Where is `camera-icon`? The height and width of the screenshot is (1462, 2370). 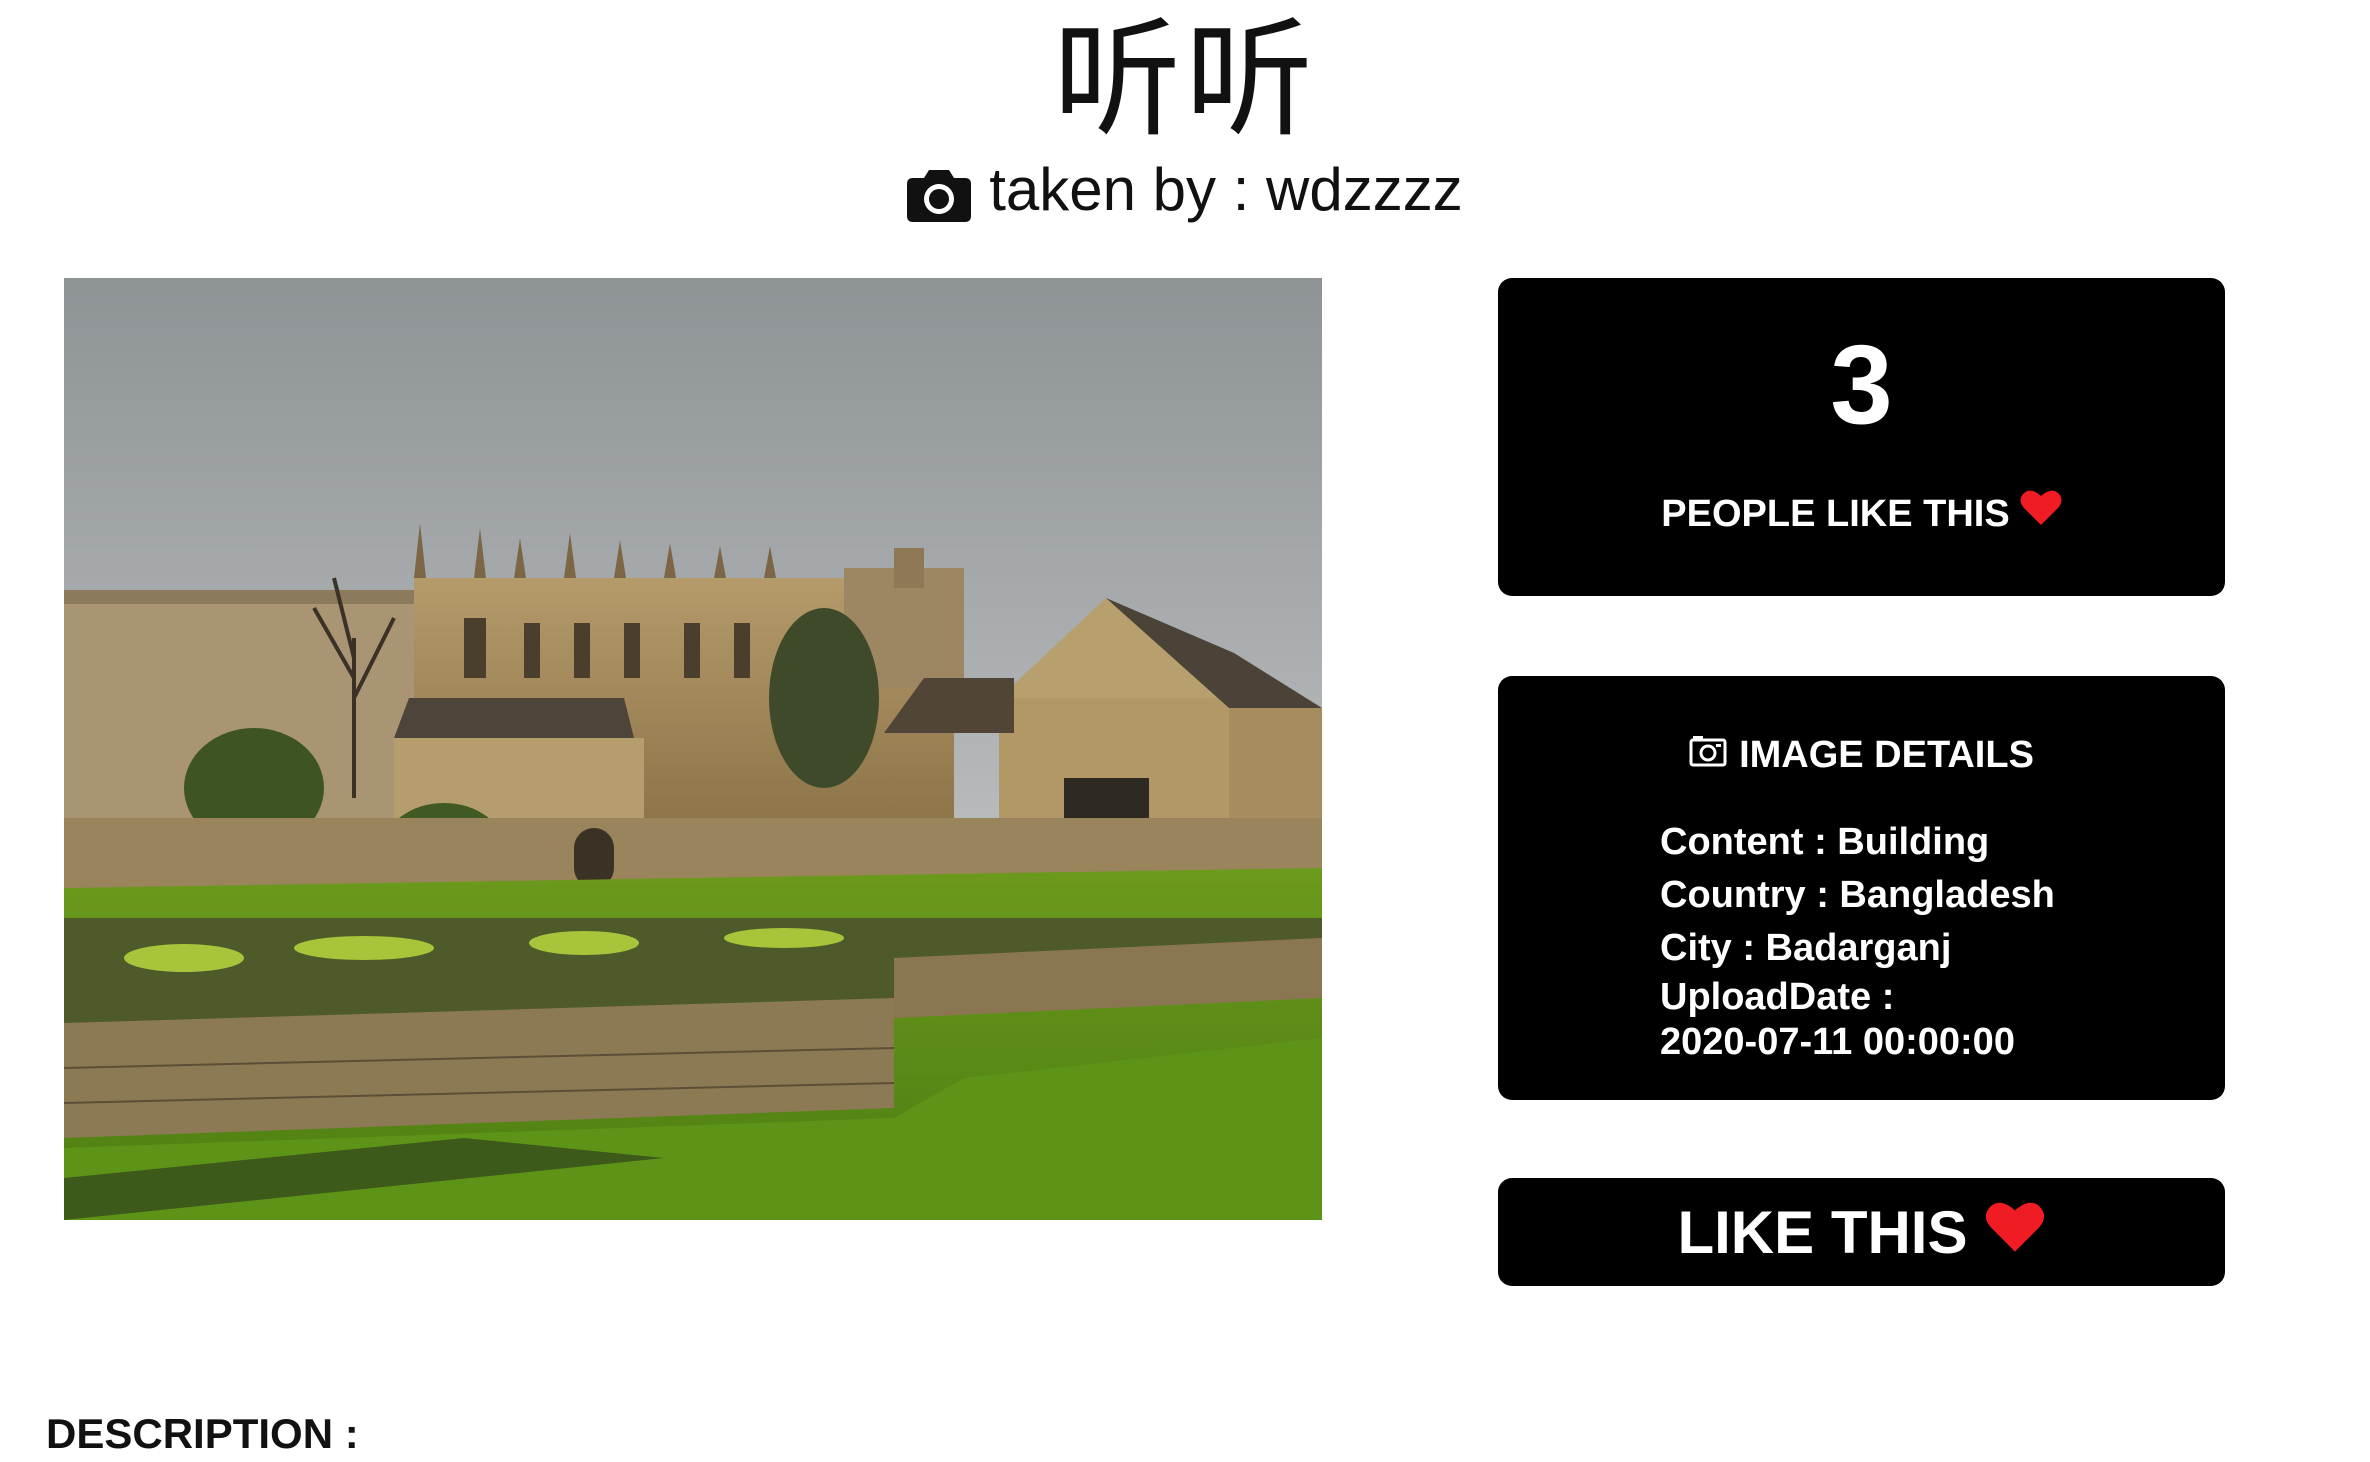 camera-icon is located at coordinates (939, 192).